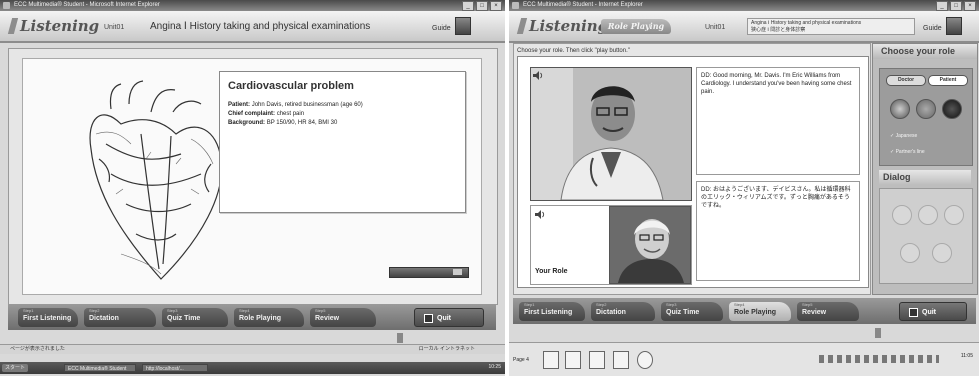  Describe the element at coordinates (521, 360) in the screenshot. I see `page-indicator: Page 4` at that location.